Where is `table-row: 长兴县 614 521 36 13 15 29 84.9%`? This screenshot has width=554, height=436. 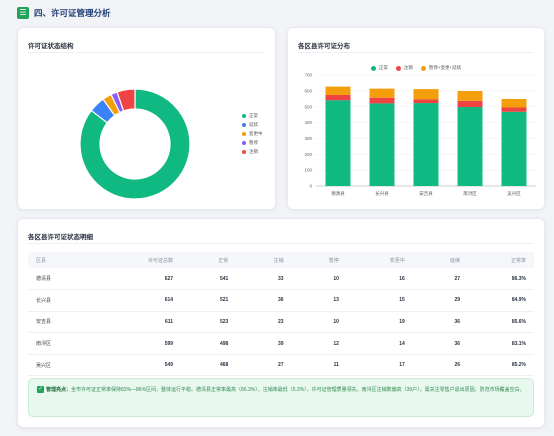 table-row: 长兴县 614 521 36 13 15 29 84.9% is located at coordinates (281, 301).